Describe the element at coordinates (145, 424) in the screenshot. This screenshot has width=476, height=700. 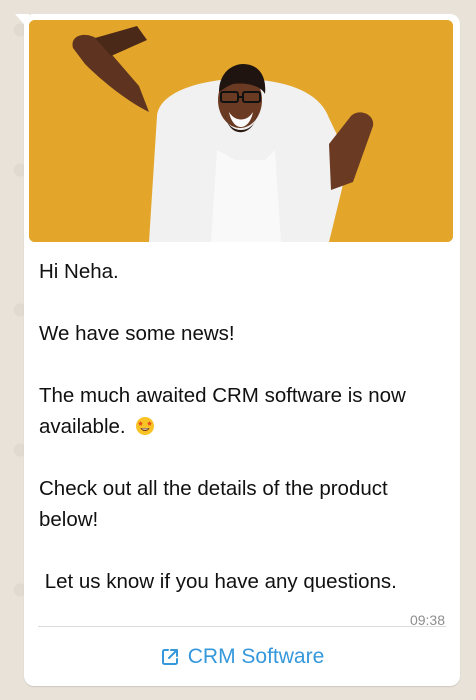
I see `star-struck-emoji-icon` at that location.